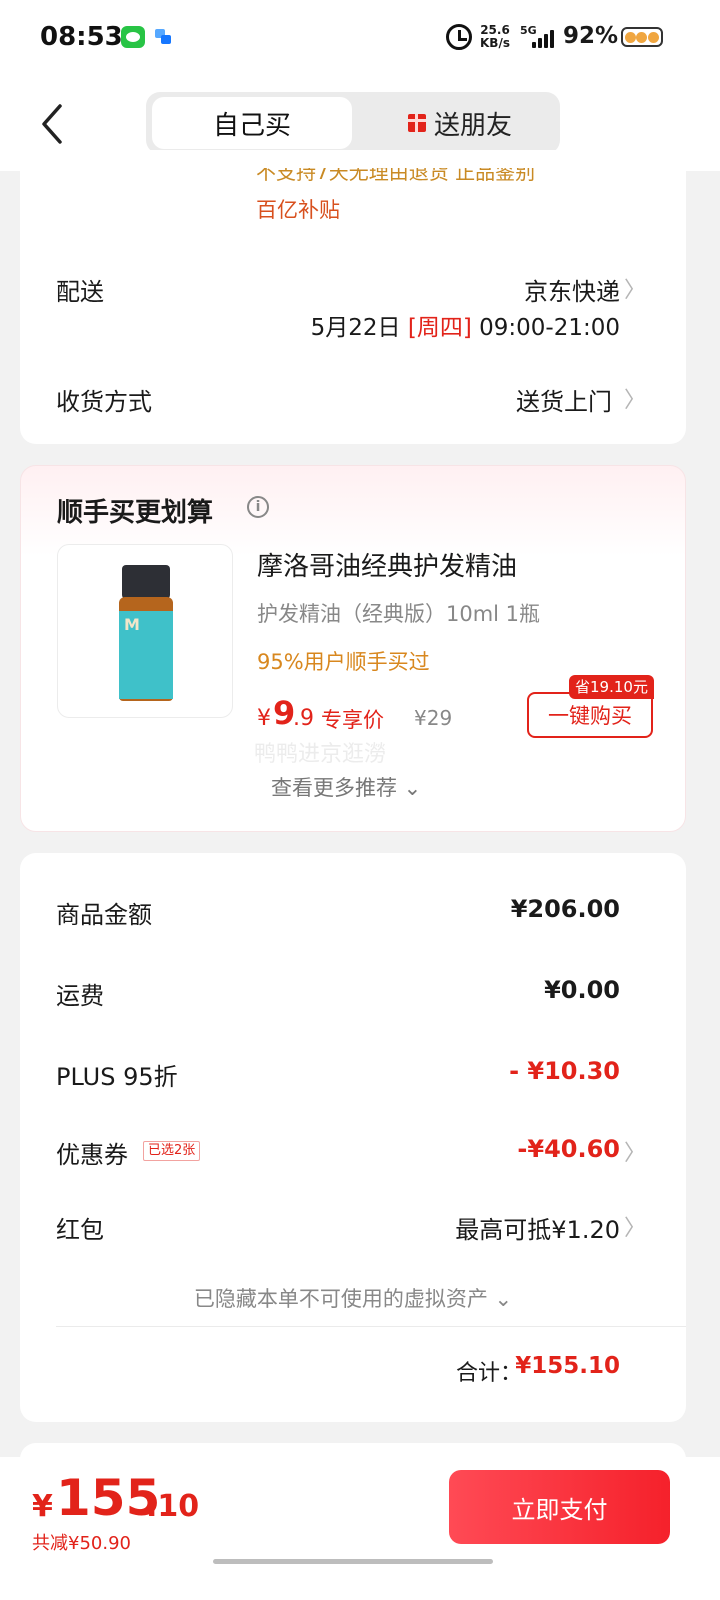 The image size is (720, 1600). I want to click on network-speed: 25.6 KB/s, so click(495, 37).